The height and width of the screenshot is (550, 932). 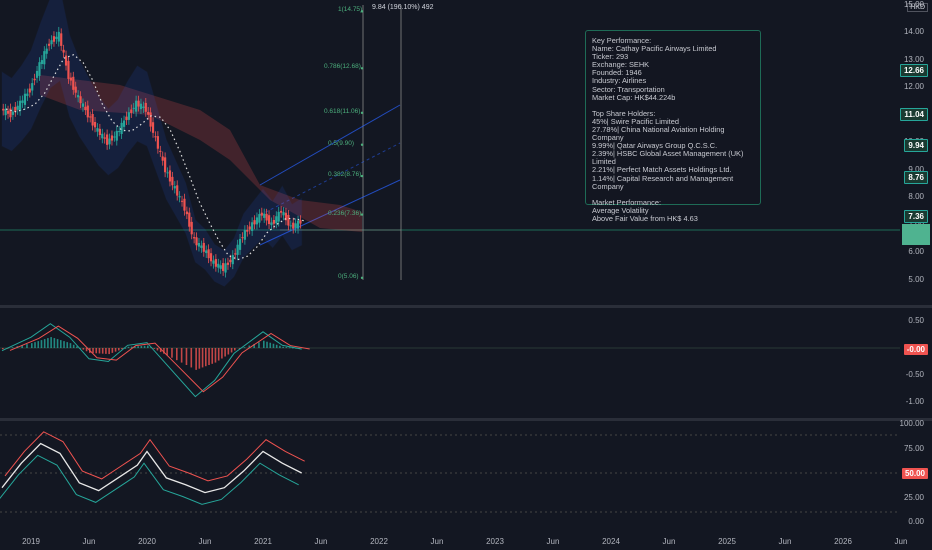 I want to click on macd-tick-label: -1.00, so click(x=914, y=401).